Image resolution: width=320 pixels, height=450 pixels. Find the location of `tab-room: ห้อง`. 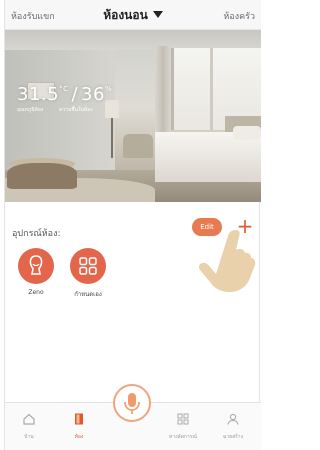

tab-room: ห้อง is located at coordinates (79, 426).